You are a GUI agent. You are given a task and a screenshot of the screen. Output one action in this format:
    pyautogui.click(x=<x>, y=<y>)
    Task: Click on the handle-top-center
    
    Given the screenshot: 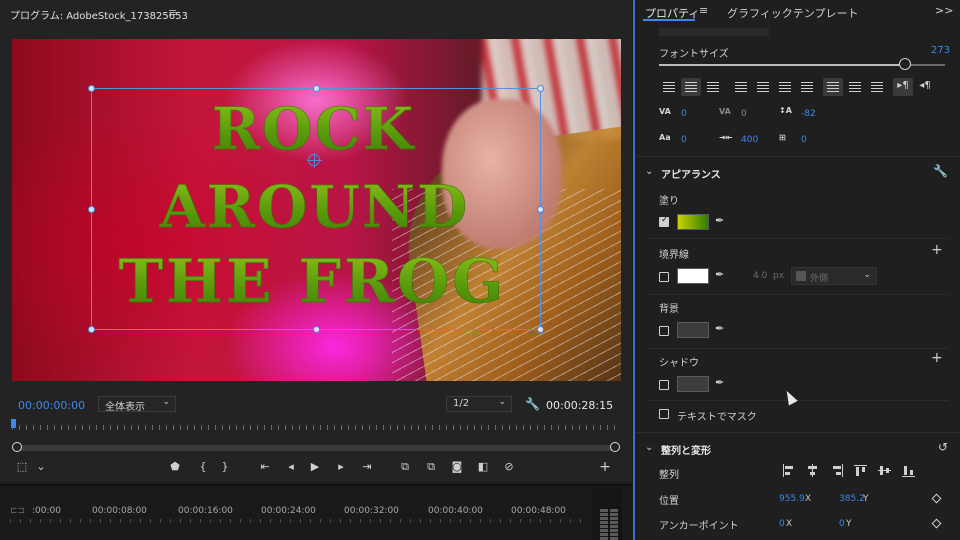 What is the action you would take?
    pyautogui.click(x=316, y=88)
    